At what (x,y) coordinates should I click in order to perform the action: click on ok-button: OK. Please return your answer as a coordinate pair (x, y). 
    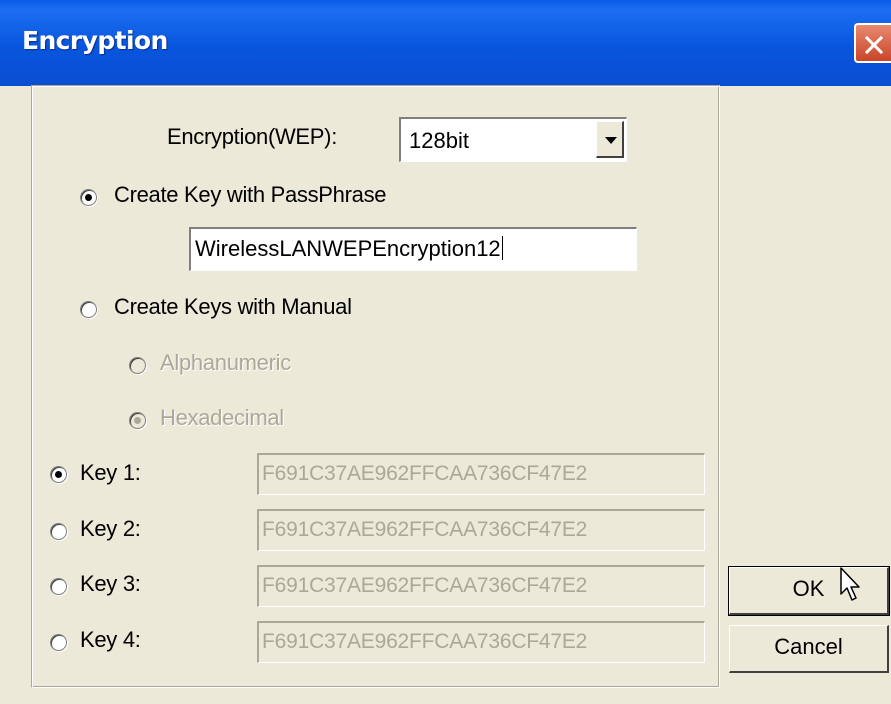
    Looking at the image, I should click on (809, 591).